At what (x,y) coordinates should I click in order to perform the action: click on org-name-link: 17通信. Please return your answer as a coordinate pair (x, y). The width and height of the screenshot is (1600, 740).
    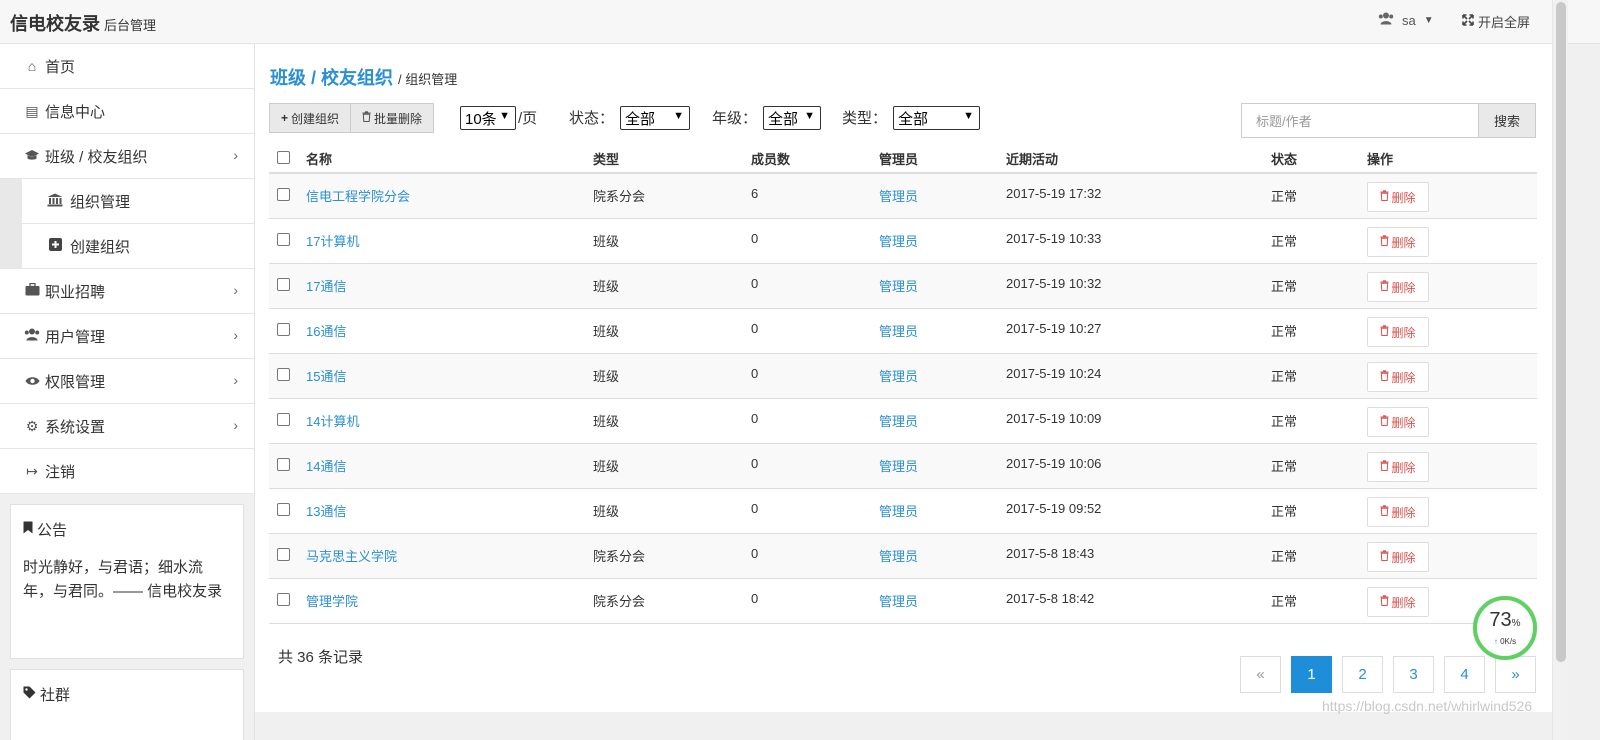
    Looking at the image, I should click on (326, 285).